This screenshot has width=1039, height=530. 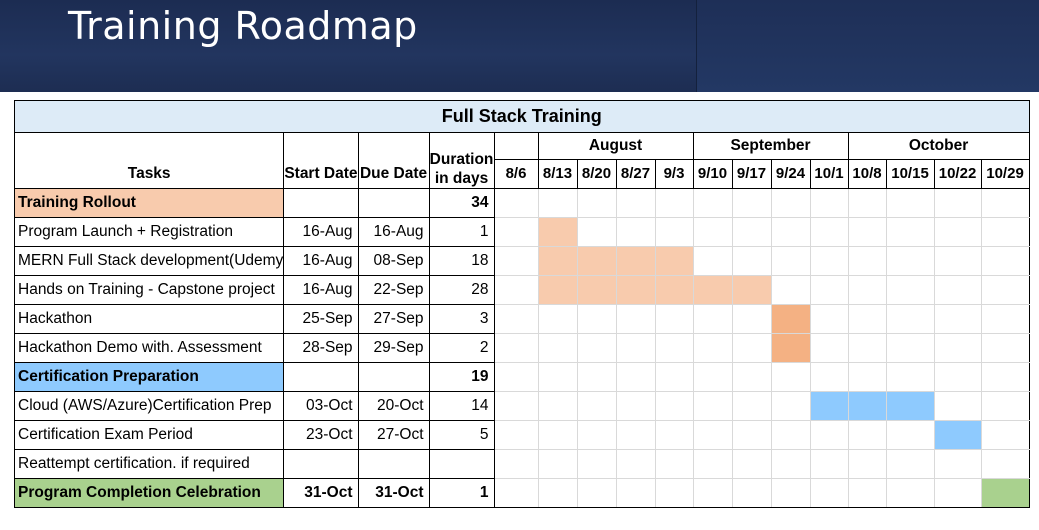 I want to click on header-duration-line1: Duration, so click(x=461, y=159).